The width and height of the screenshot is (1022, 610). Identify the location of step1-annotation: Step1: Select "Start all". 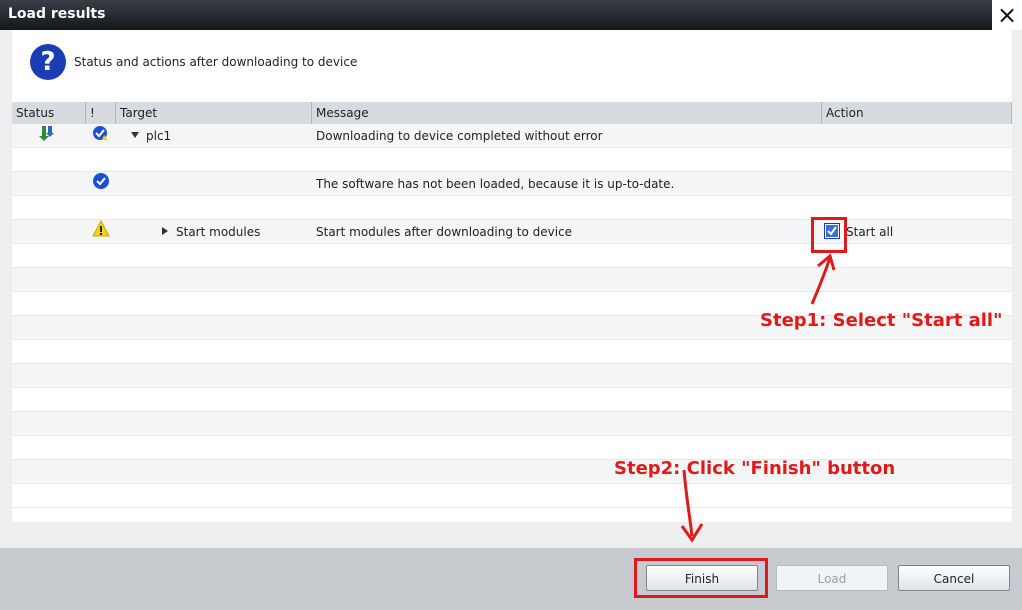
(881, 320).